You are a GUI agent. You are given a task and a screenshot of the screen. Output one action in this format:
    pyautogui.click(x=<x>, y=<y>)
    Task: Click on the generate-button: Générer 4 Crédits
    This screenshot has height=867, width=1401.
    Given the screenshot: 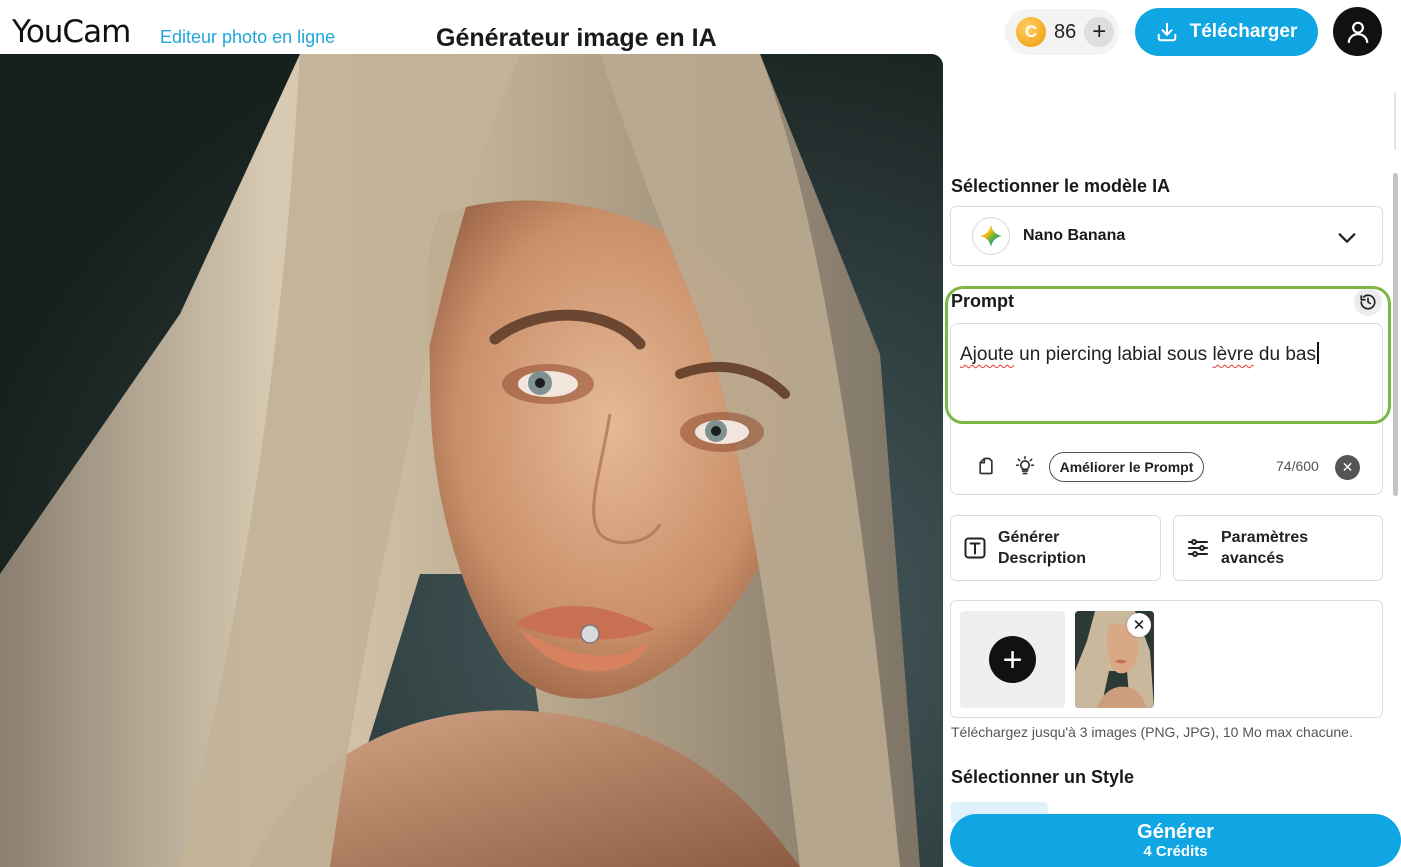 What is the action you would take?
    pyautogui.click(x=1175, y=840)
    